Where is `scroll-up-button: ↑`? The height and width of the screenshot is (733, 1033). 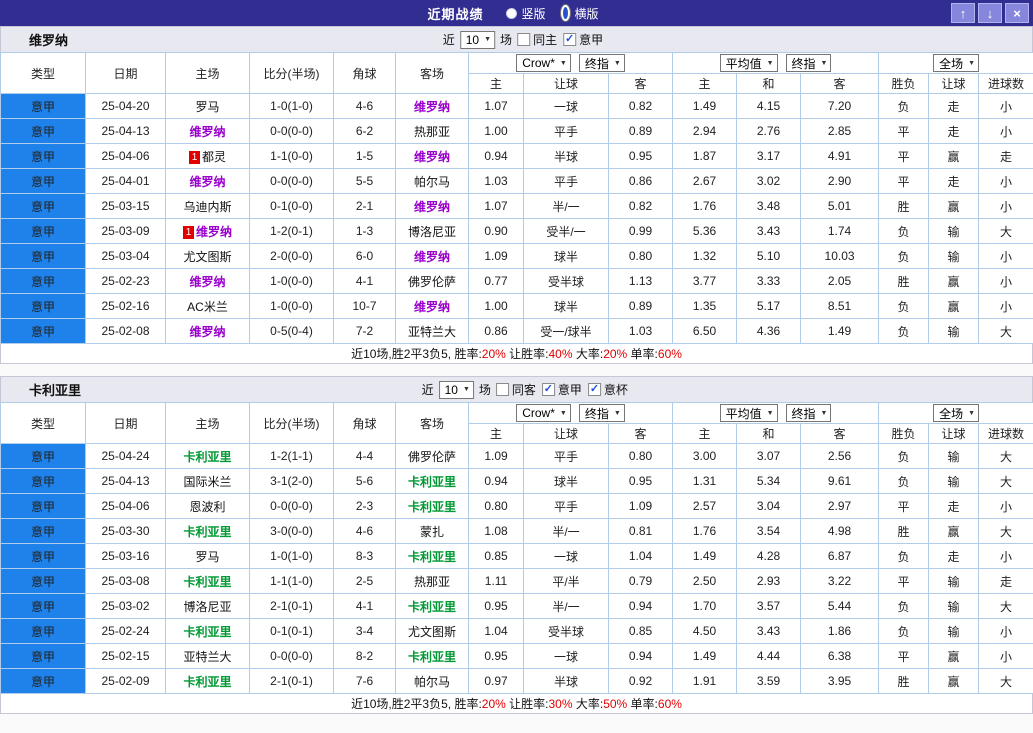
scroll-up-button: ↑ is located at coordinates (963, 13).